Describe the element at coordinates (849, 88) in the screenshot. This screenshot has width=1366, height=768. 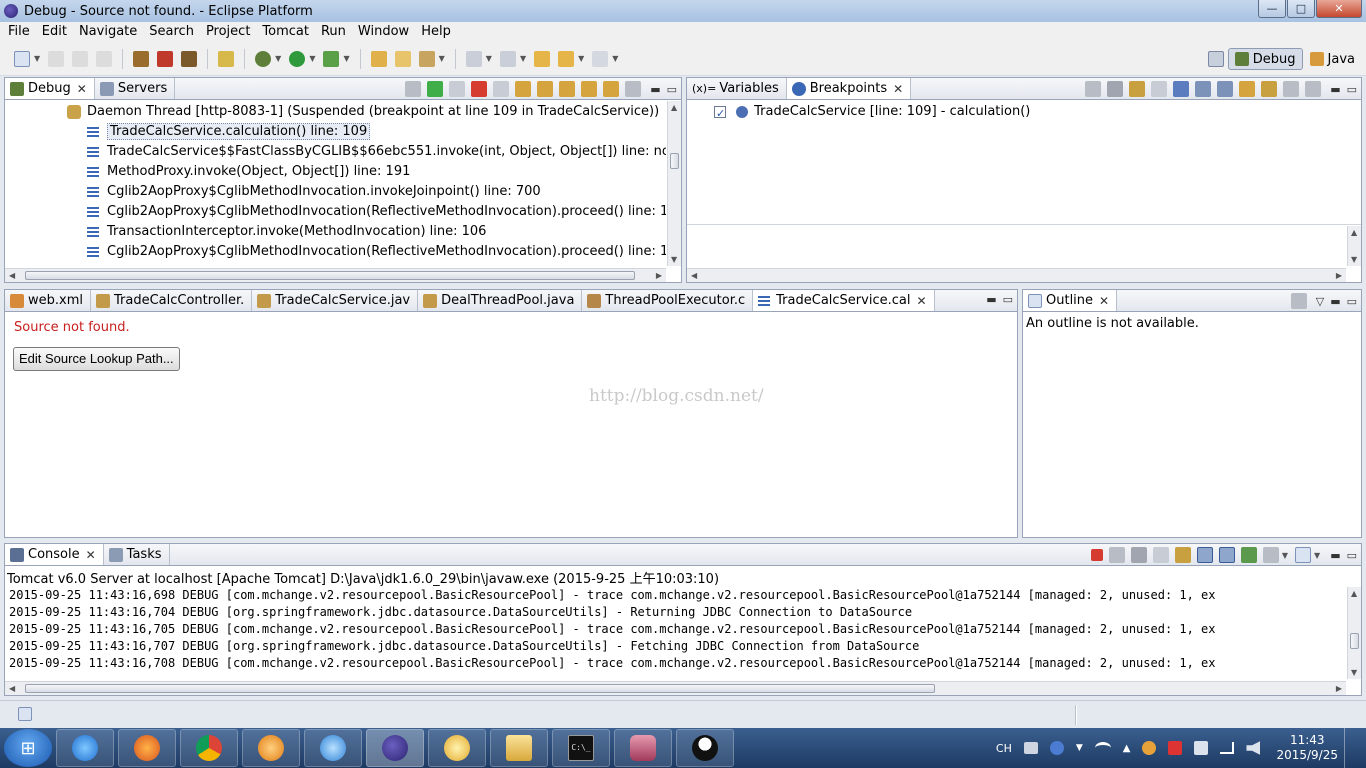
I see `tab-breakpoints: Breakpoints ✕` at that location.